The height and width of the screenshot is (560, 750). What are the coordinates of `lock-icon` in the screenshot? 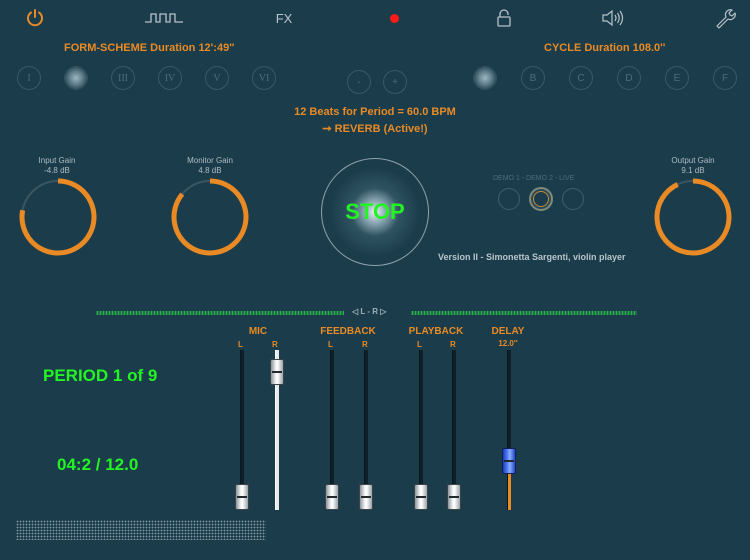 It's located at (504, 18).